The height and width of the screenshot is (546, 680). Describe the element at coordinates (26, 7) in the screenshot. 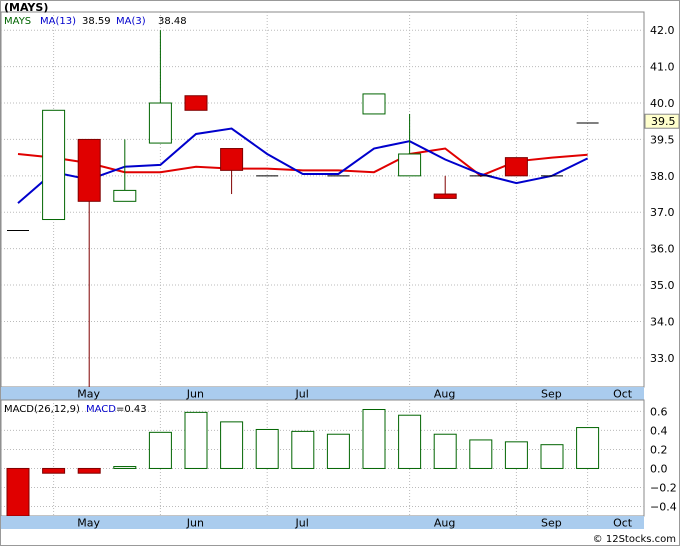

I see `ticker-title: (MAYS)` at that location.